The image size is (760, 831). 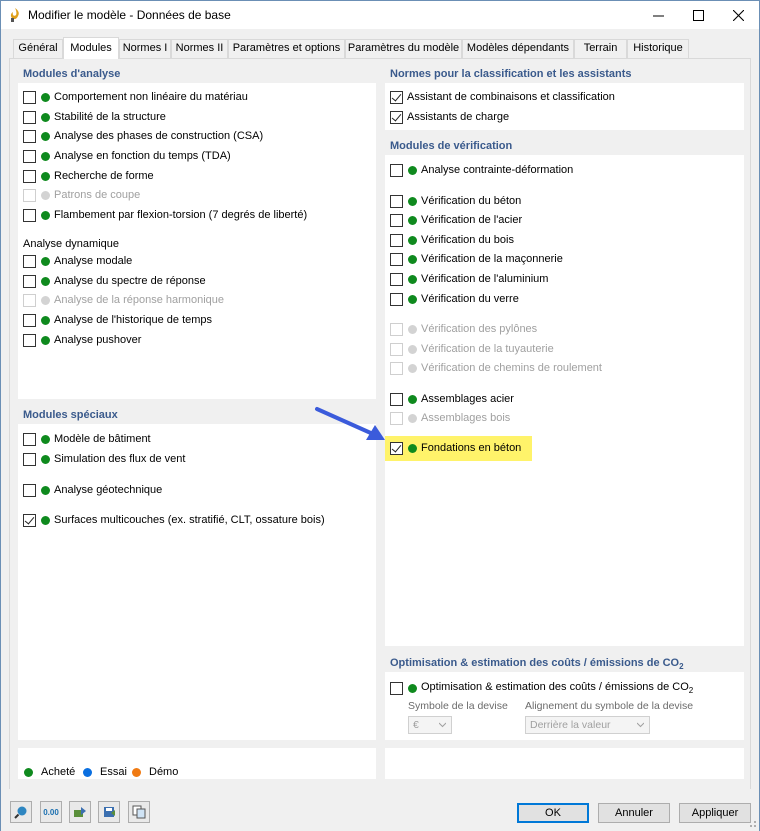 What do you see at coordinates (698, 15) in the screenshot?
I see `maximize-button` at bounding box center [698, 15].